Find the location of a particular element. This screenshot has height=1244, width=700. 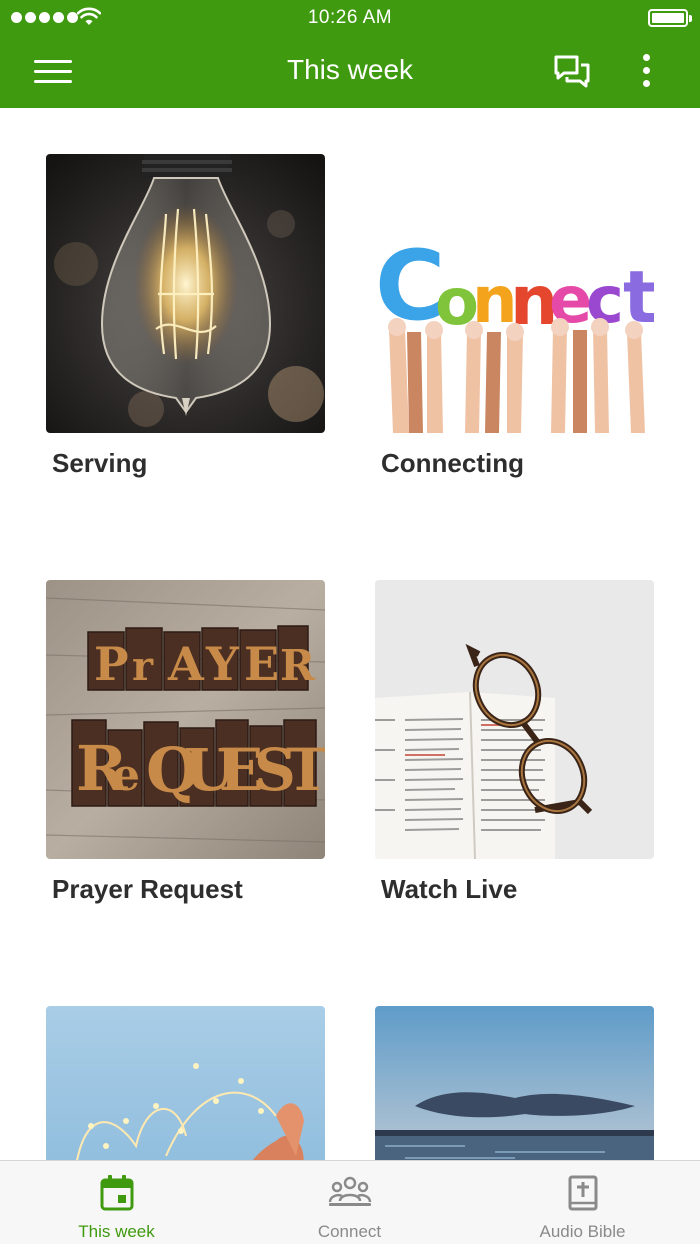

bottom-tab-bar: This week Connect Audio Bible is located at coordinates (350, 1202).